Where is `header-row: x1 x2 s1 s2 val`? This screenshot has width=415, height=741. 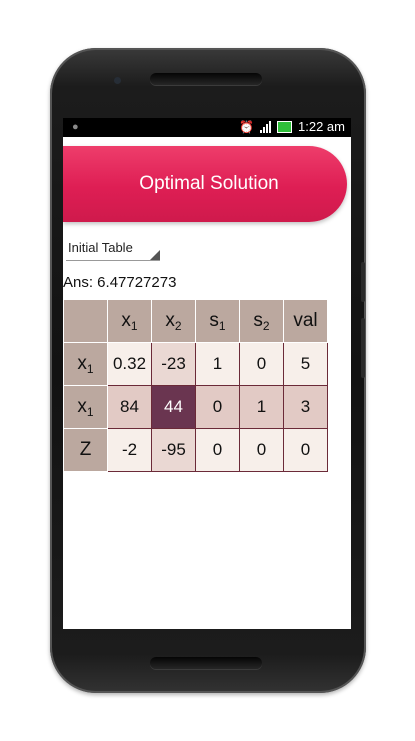 header-row: x1 x2 s1 s2 val is located at coordinates (195, 321).